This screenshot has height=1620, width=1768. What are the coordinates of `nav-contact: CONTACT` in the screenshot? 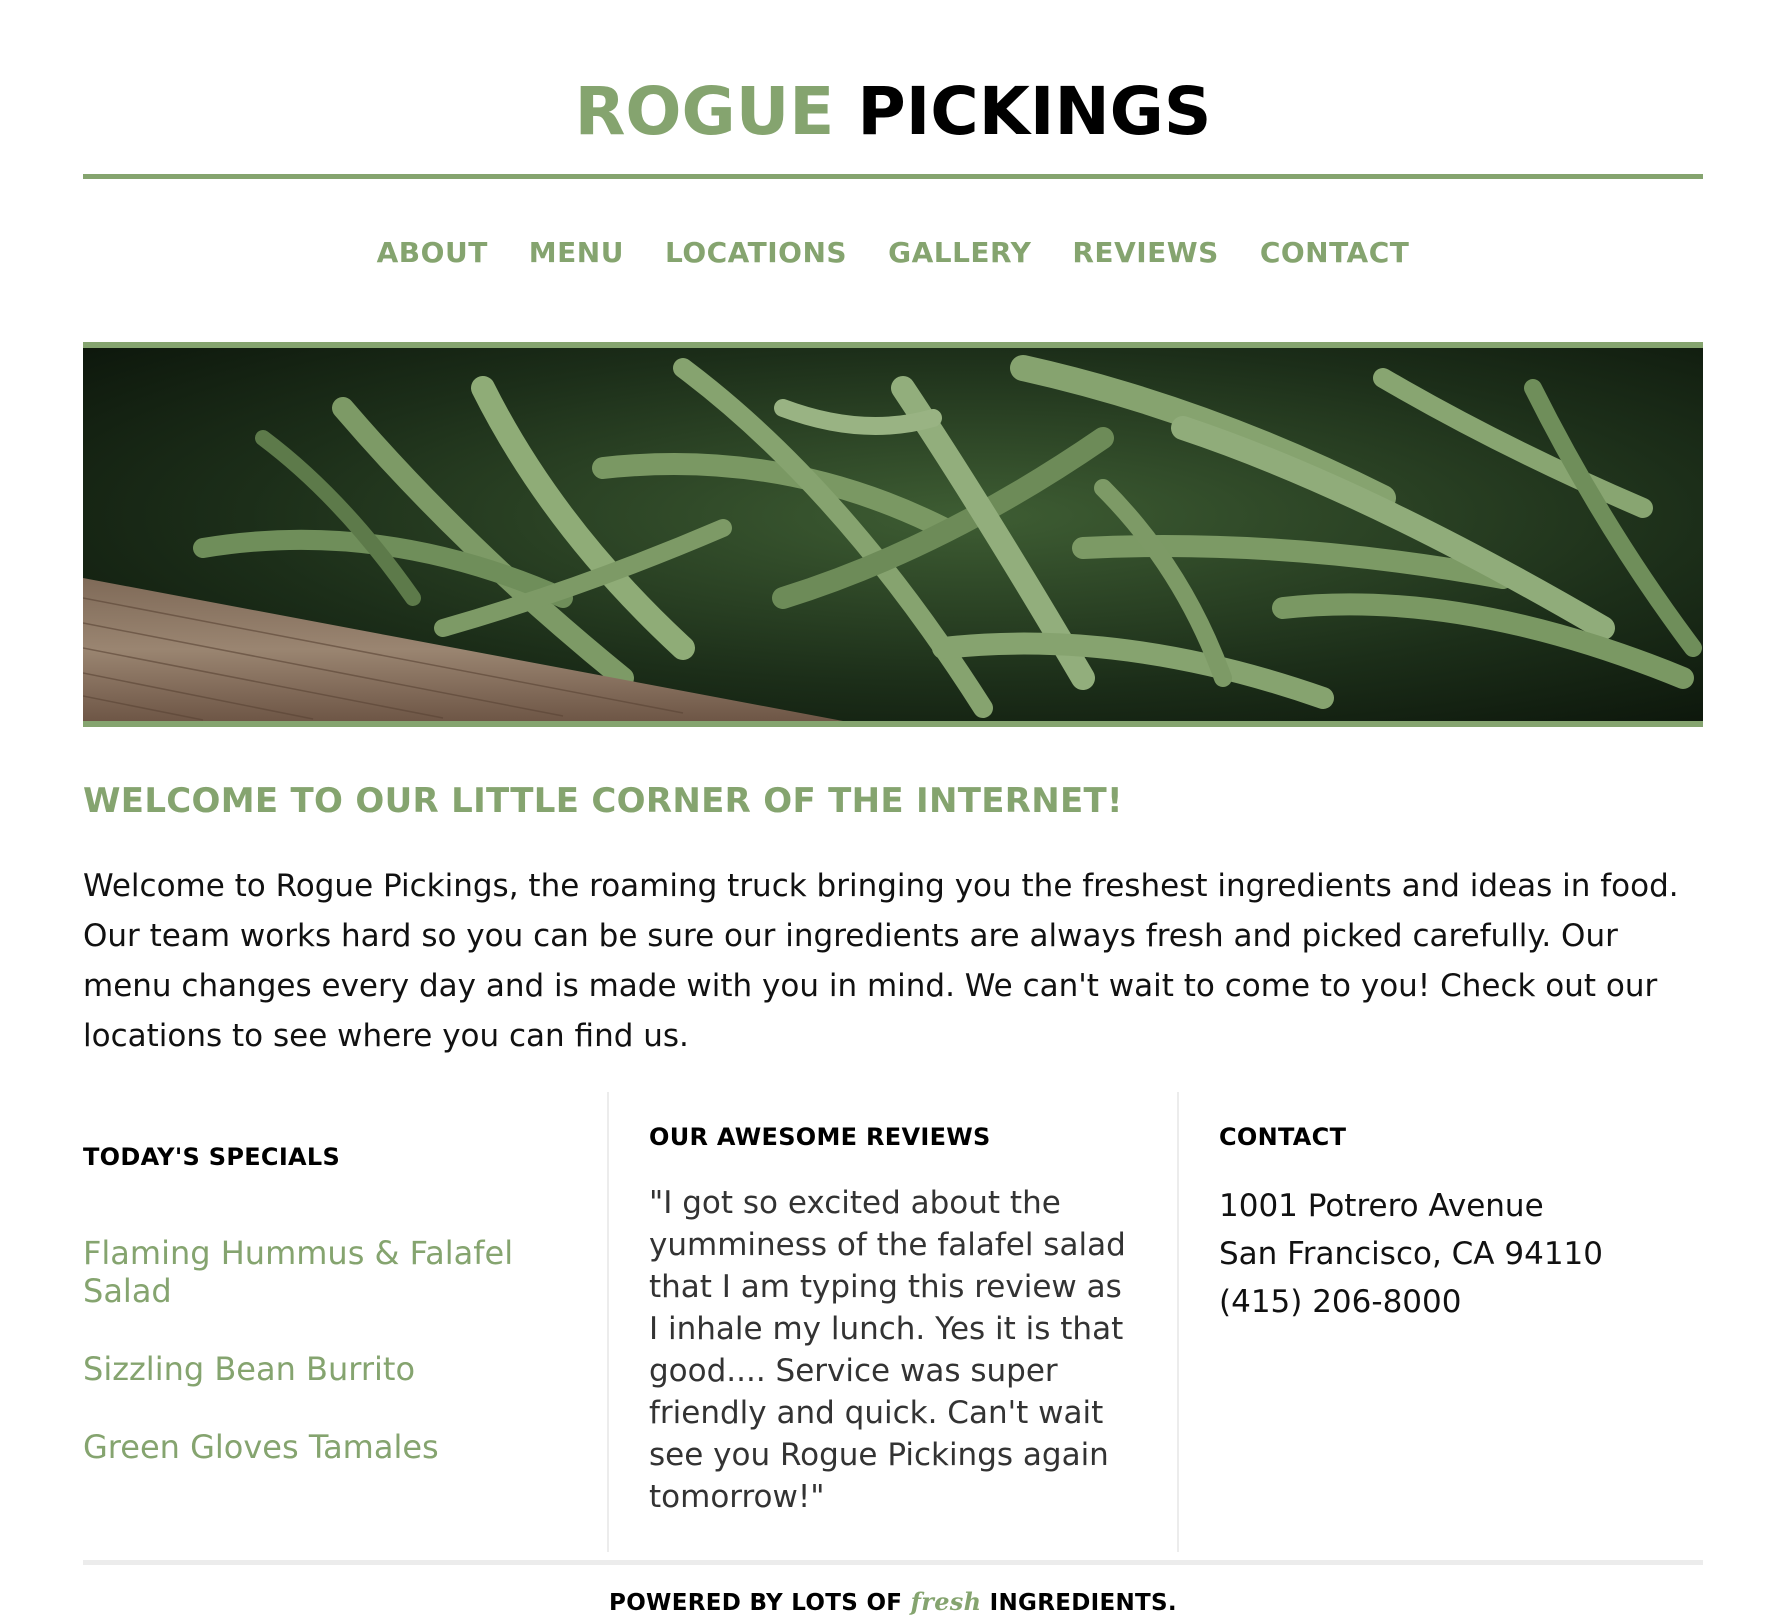 It's located at (1335, 253).